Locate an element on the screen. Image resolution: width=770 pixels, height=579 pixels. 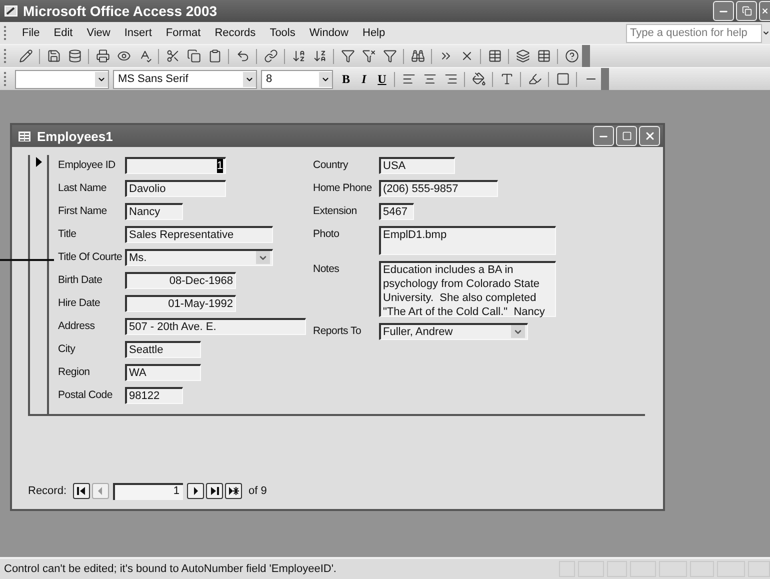
field-label: Title is located at coordinates (68, 234).